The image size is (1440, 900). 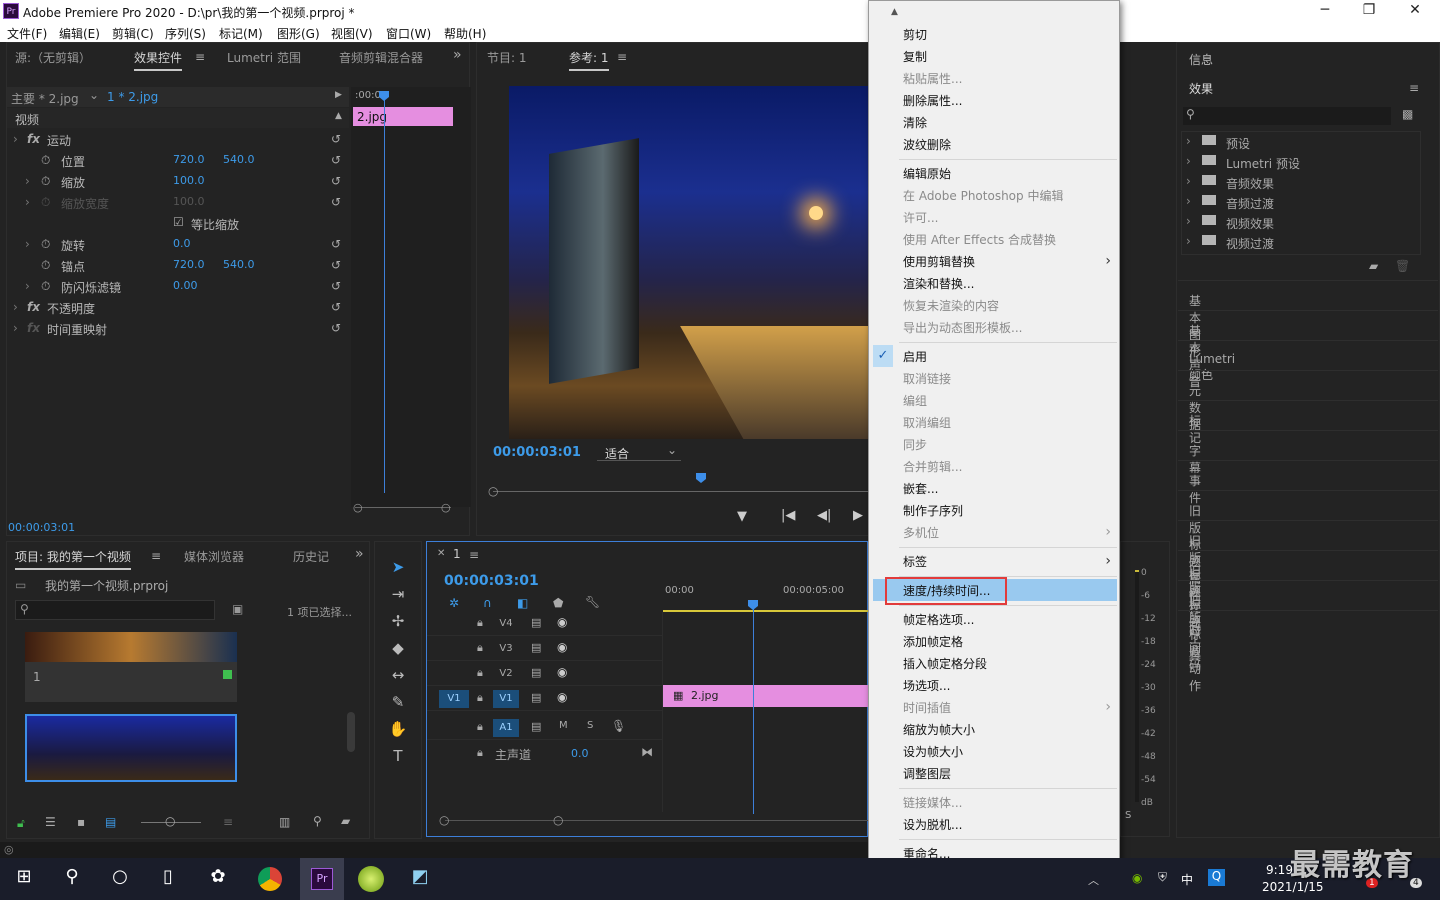 What do you see at coordinates (589, 60) in the screenshot?
I see `tab-reference: 参考: 1` at bounding box center [589, 60].